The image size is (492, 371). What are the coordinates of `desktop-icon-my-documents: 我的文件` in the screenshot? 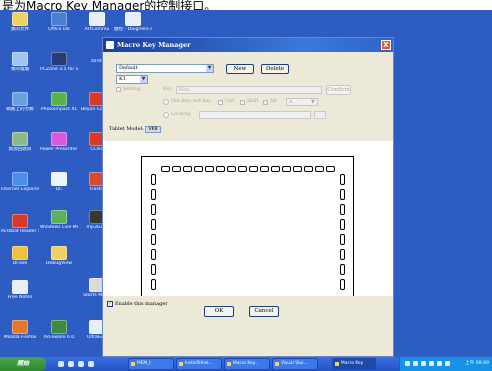 It's located at (20, 22).